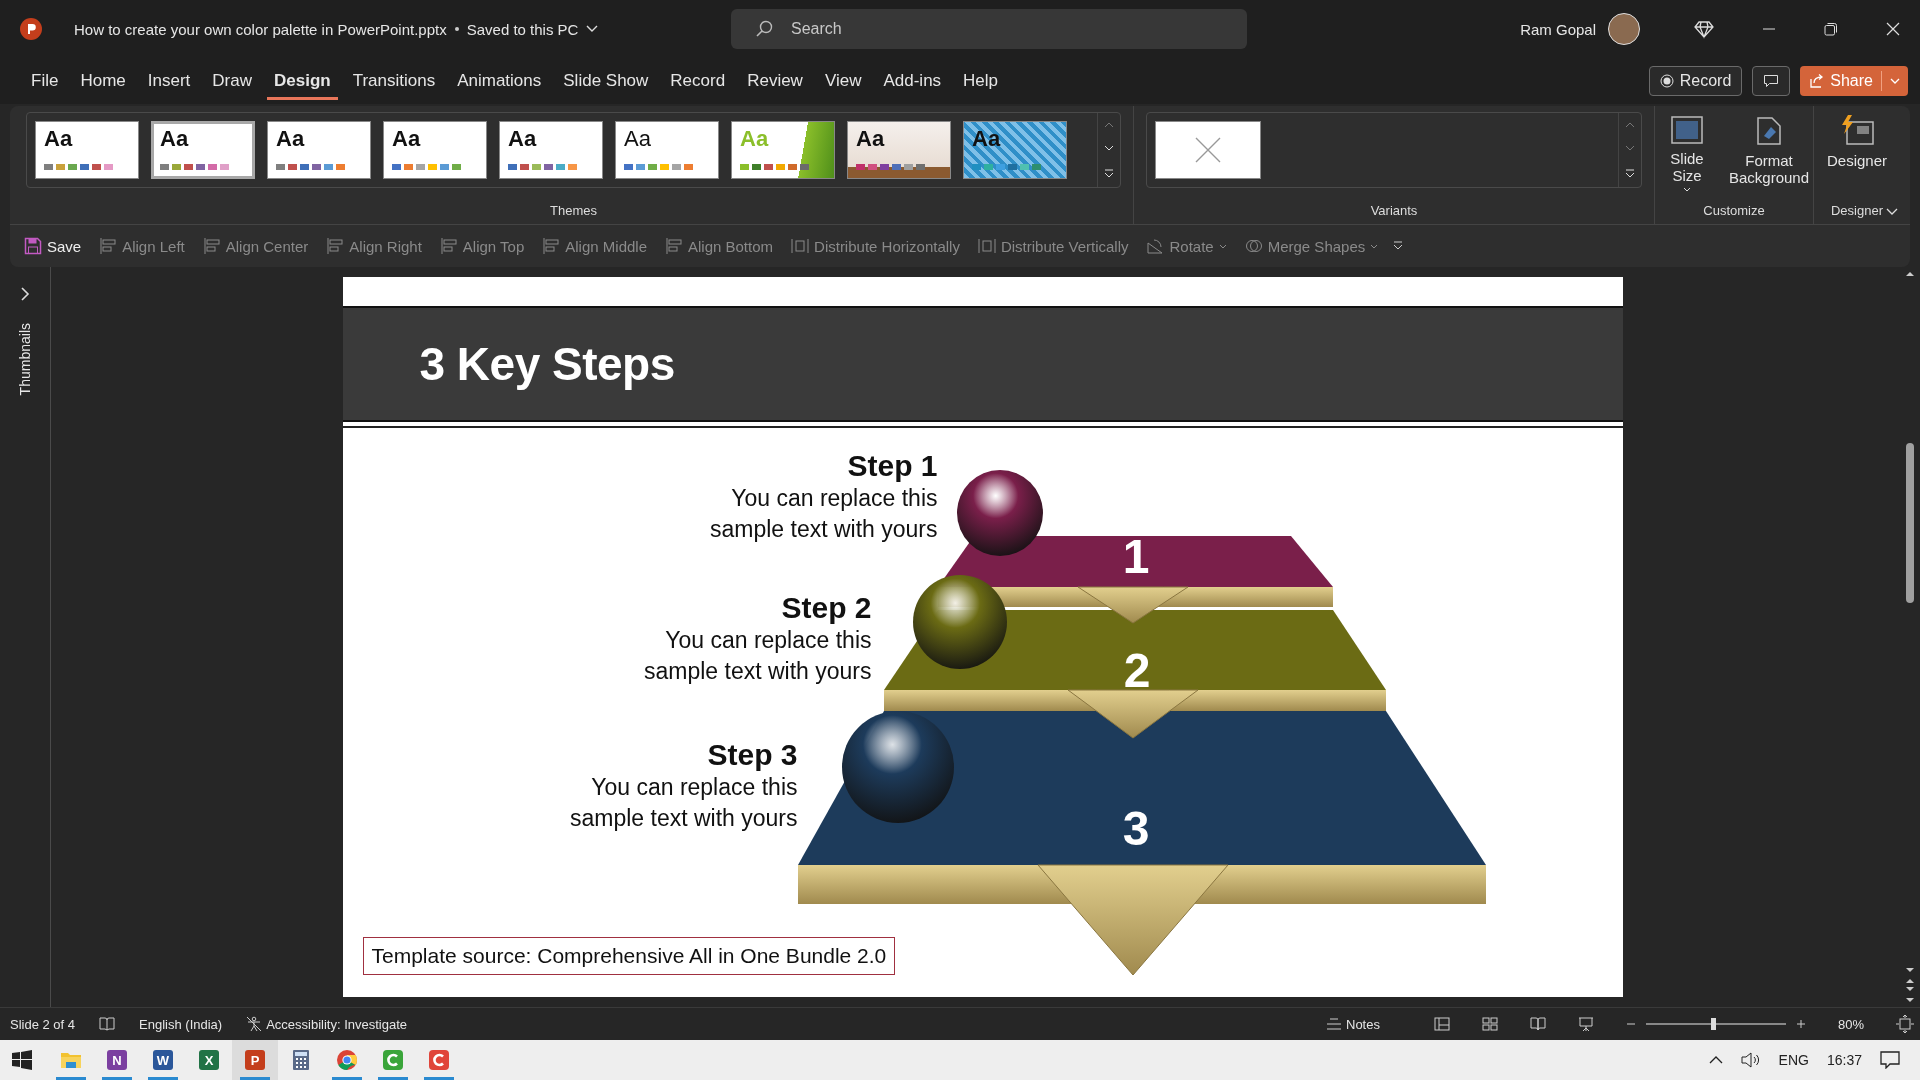 Image resolution: width=1920 pixels, height=1080 pixels. What do you see at coordinates (1135, 556) in the screenshot?
I see `step-number: 1` at bounding box center [1135, 556].